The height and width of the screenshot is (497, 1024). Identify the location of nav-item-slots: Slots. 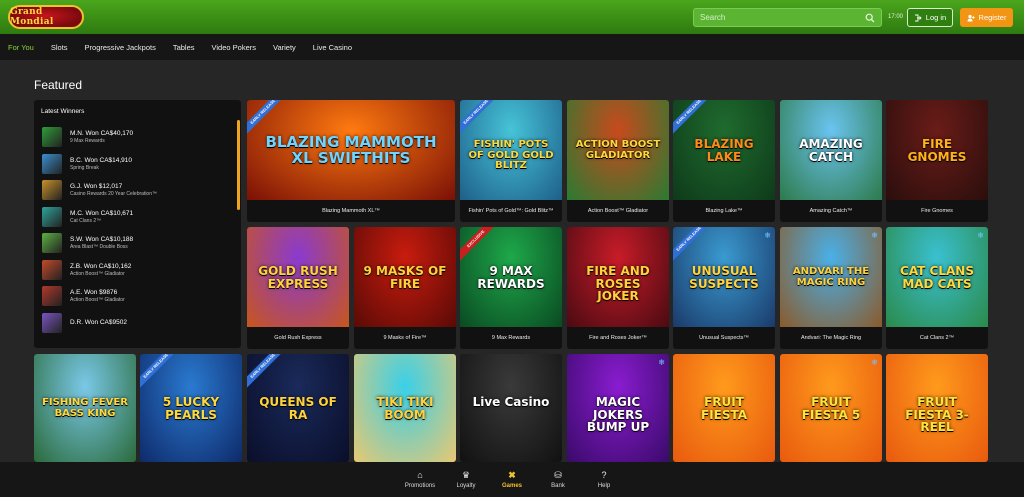
(59, 47).